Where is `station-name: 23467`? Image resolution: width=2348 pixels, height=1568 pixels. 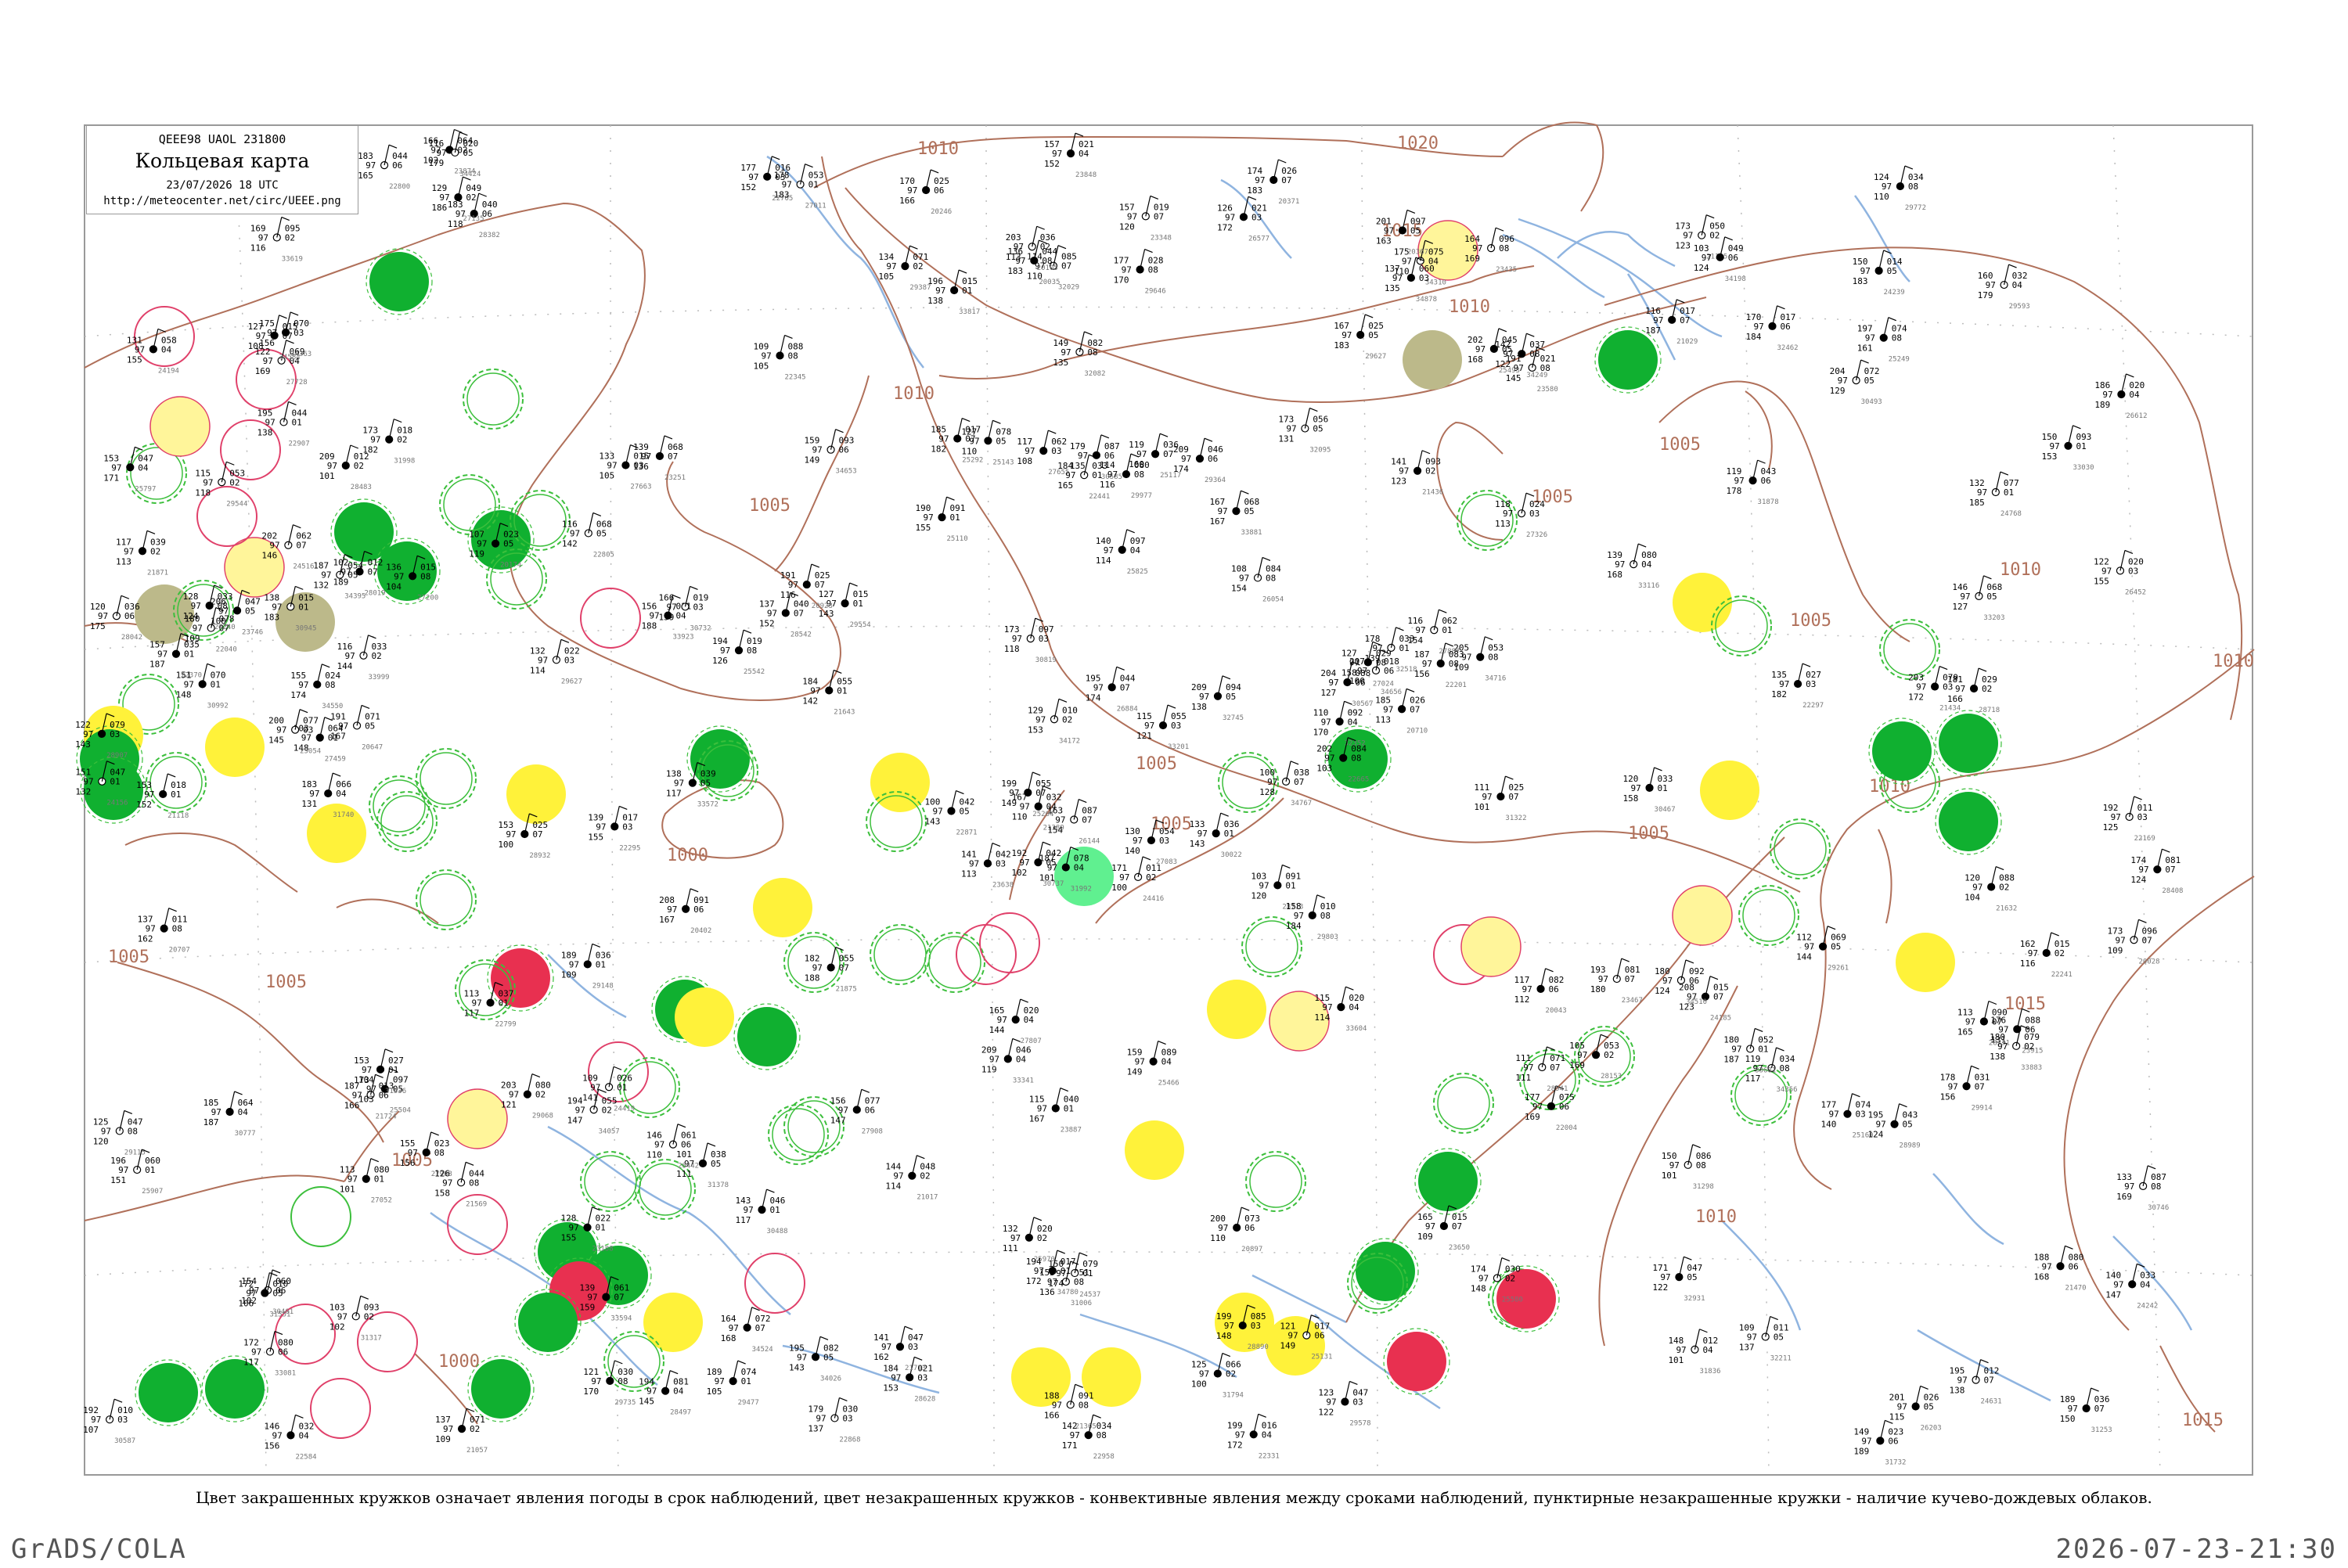
station-name: 23467 is located at coordinates (1633, 1001).